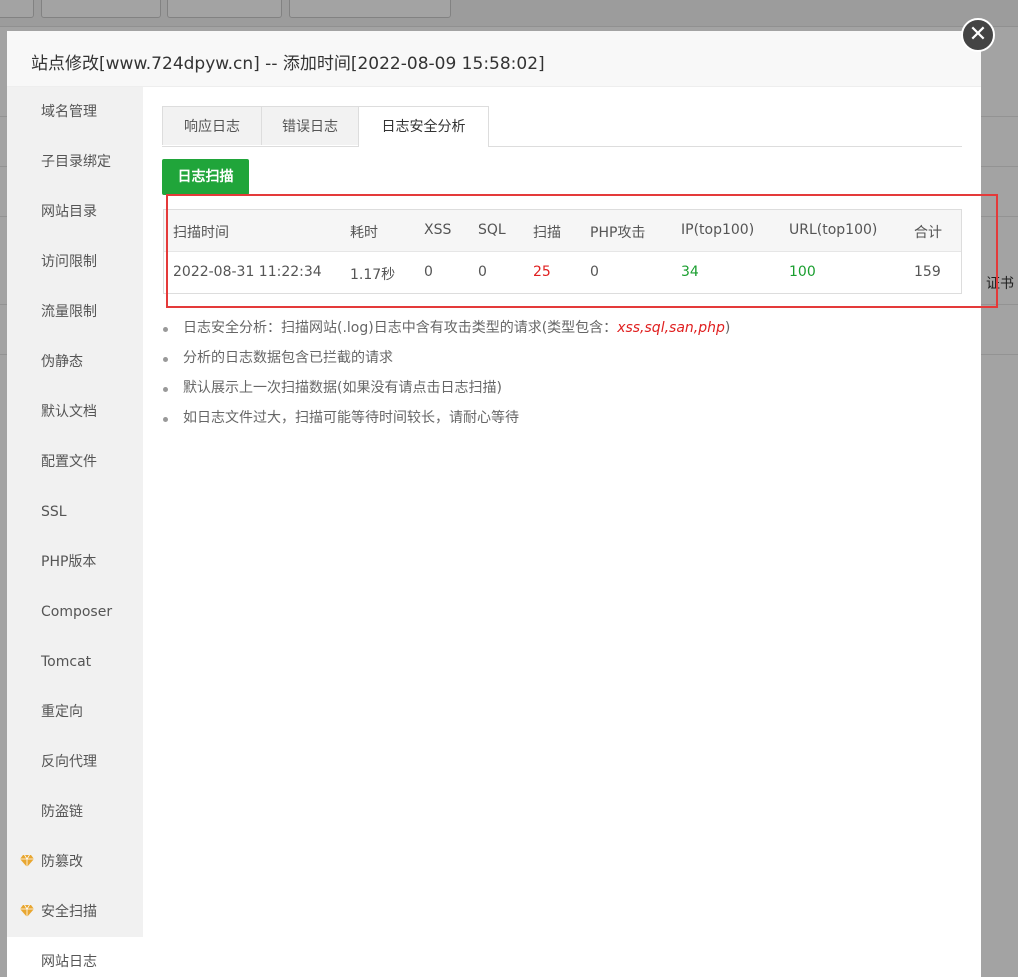 This screenshot has width=1018, height=977. Describe the element at coordinates (69, 312) in the screenshot. I see `sidebar-item-label: 流量限制` at that location.